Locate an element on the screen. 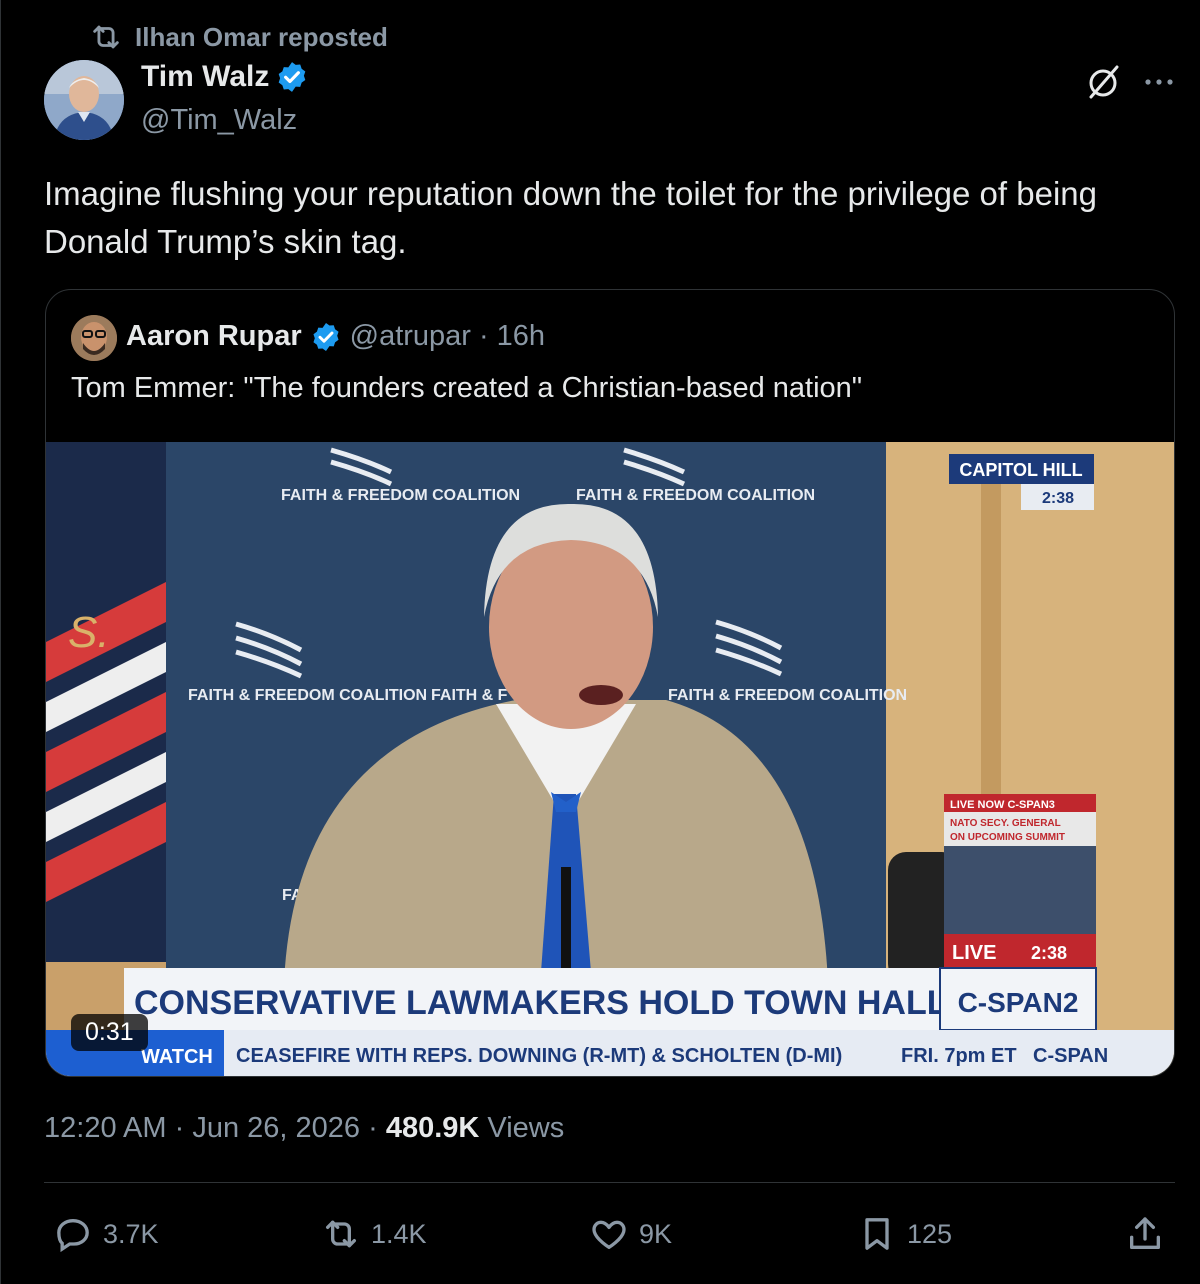  quote-header: Aaron Rupar @atrupar · 16h is located at coordinates (335, 336).